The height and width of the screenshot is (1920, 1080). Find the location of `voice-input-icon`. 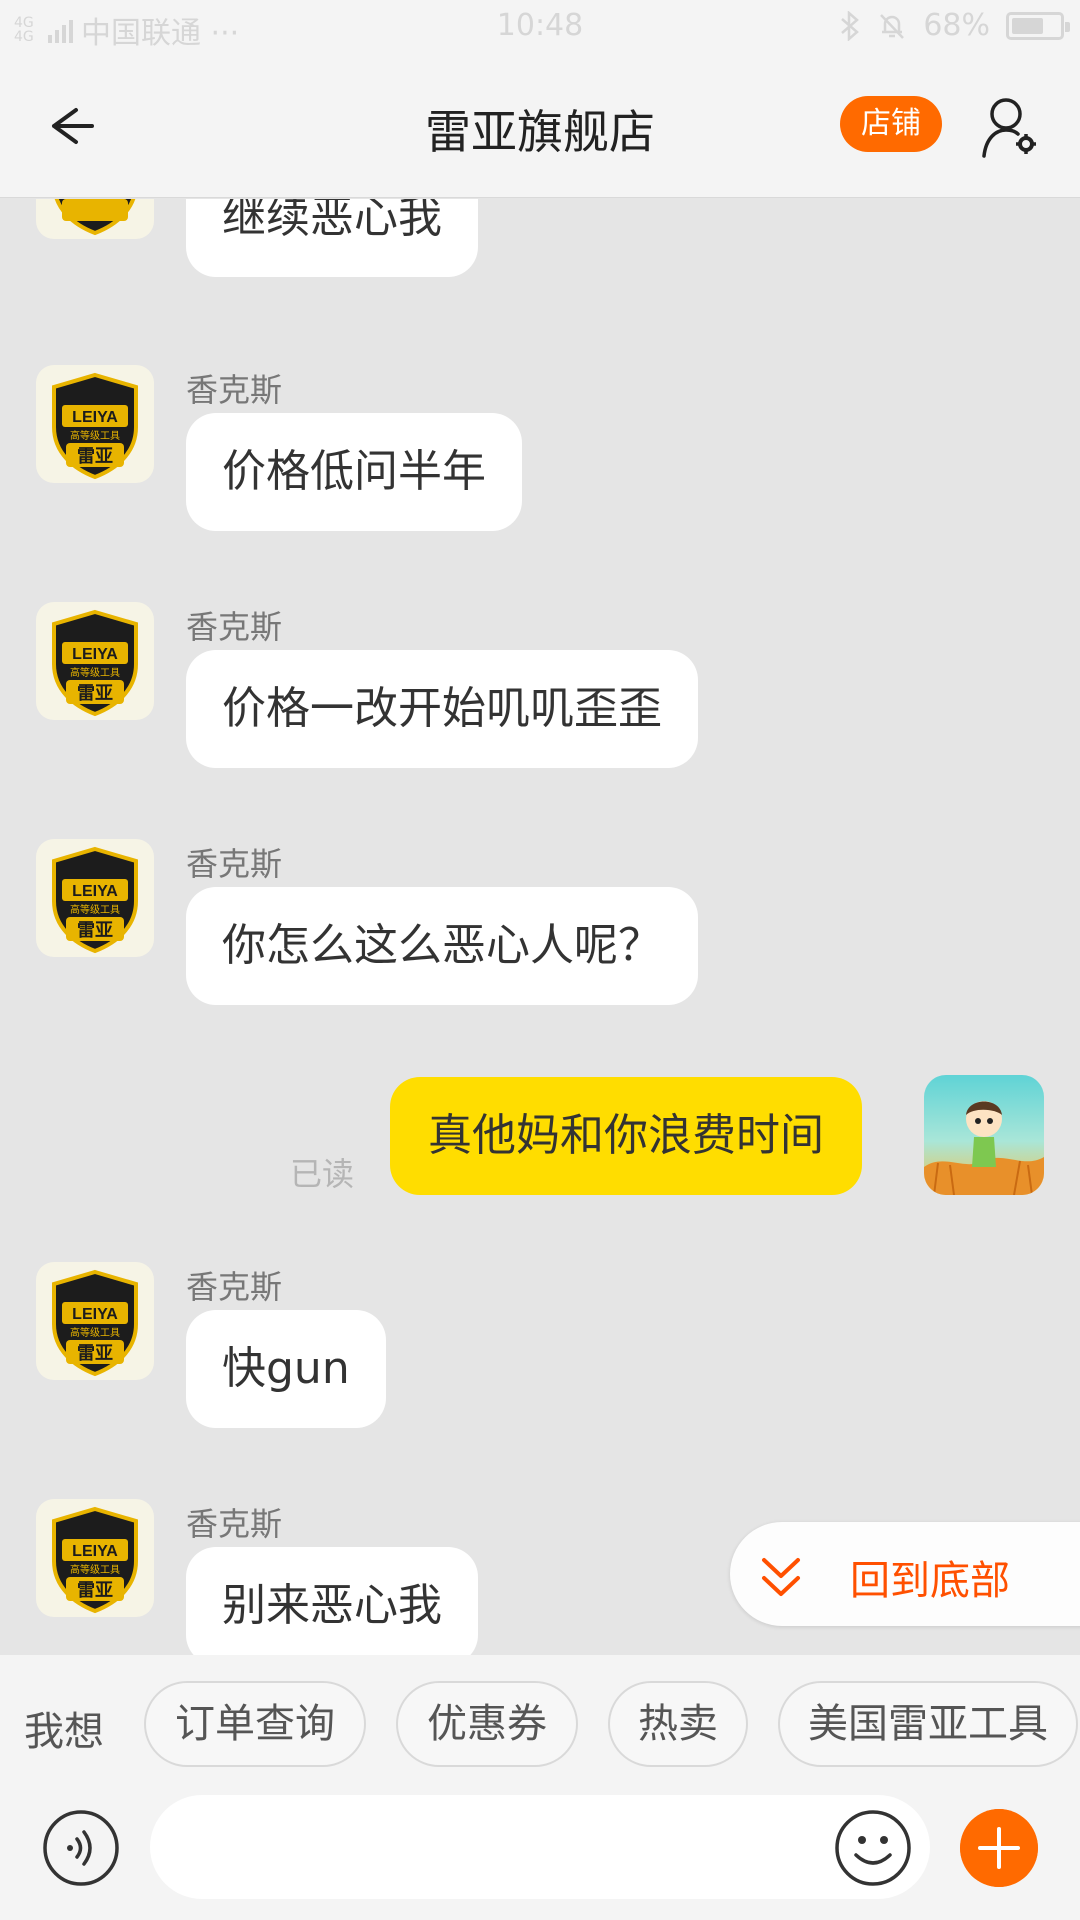

voice-input-icon is located at coordinates (81, 1848).